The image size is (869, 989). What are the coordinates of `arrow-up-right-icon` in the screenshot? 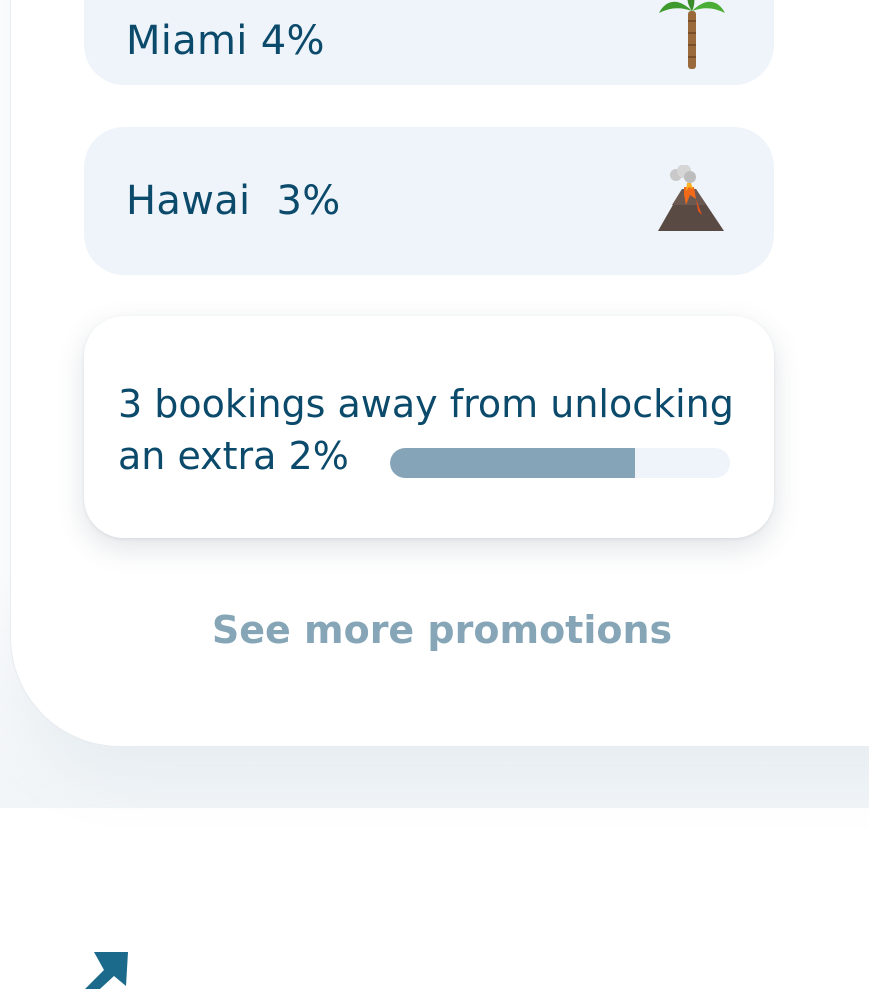 It's located at (102, 969).